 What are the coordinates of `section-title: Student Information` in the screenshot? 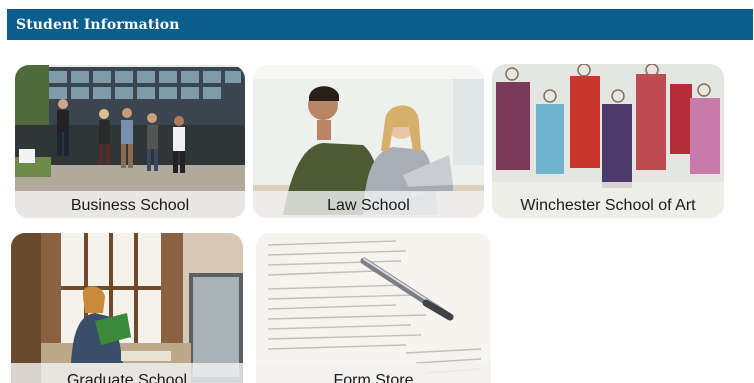 It's located at (98, 24).